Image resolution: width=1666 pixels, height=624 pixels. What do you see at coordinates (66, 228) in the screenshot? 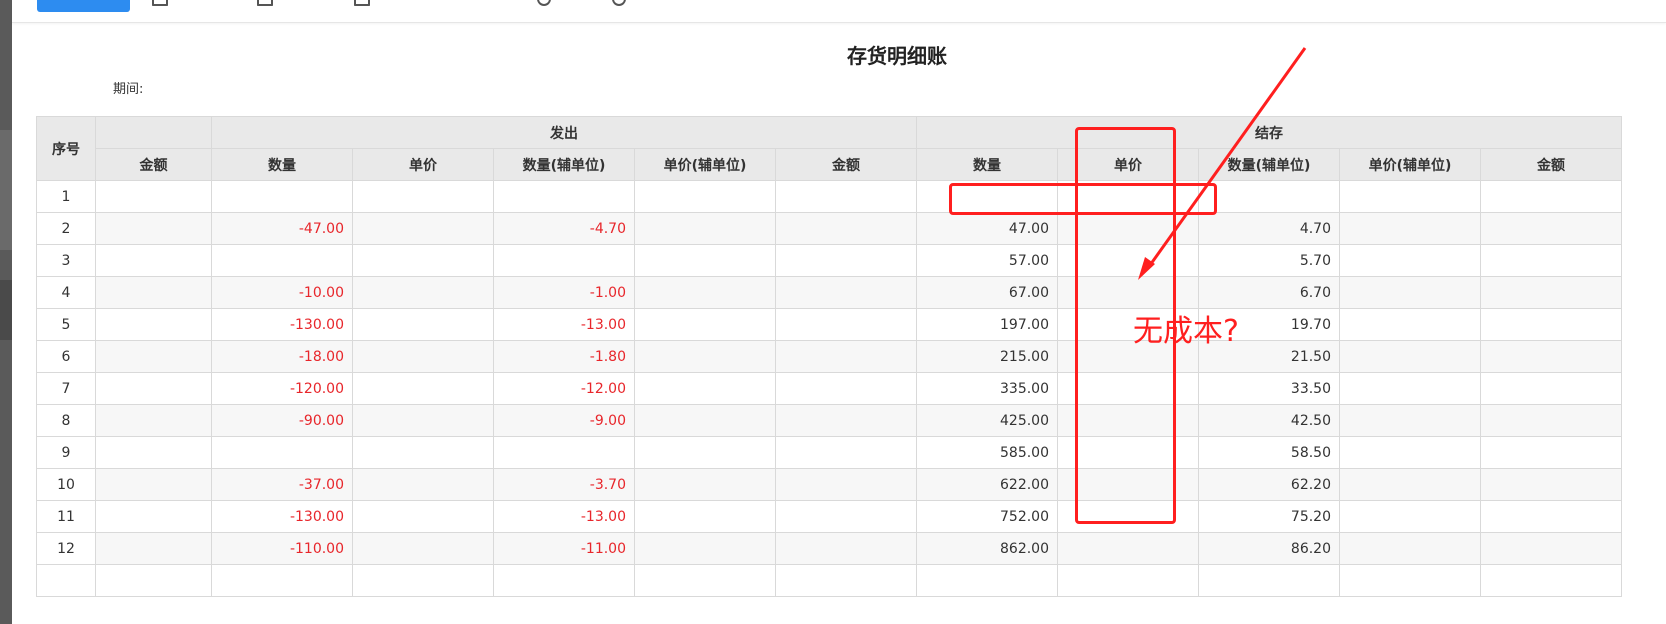
I see `table-cell-seq: 2` at bounding box center [66, 228].